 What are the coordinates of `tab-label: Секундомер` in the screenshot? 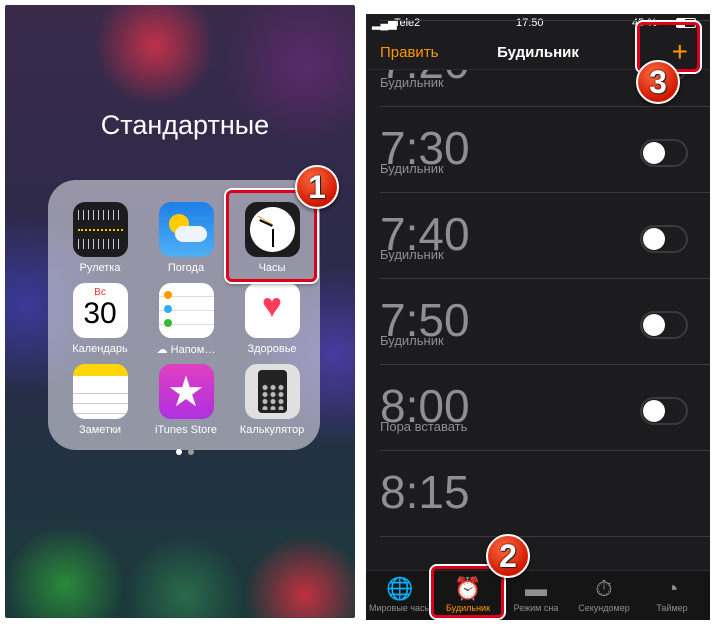 It's located at (604, 608).